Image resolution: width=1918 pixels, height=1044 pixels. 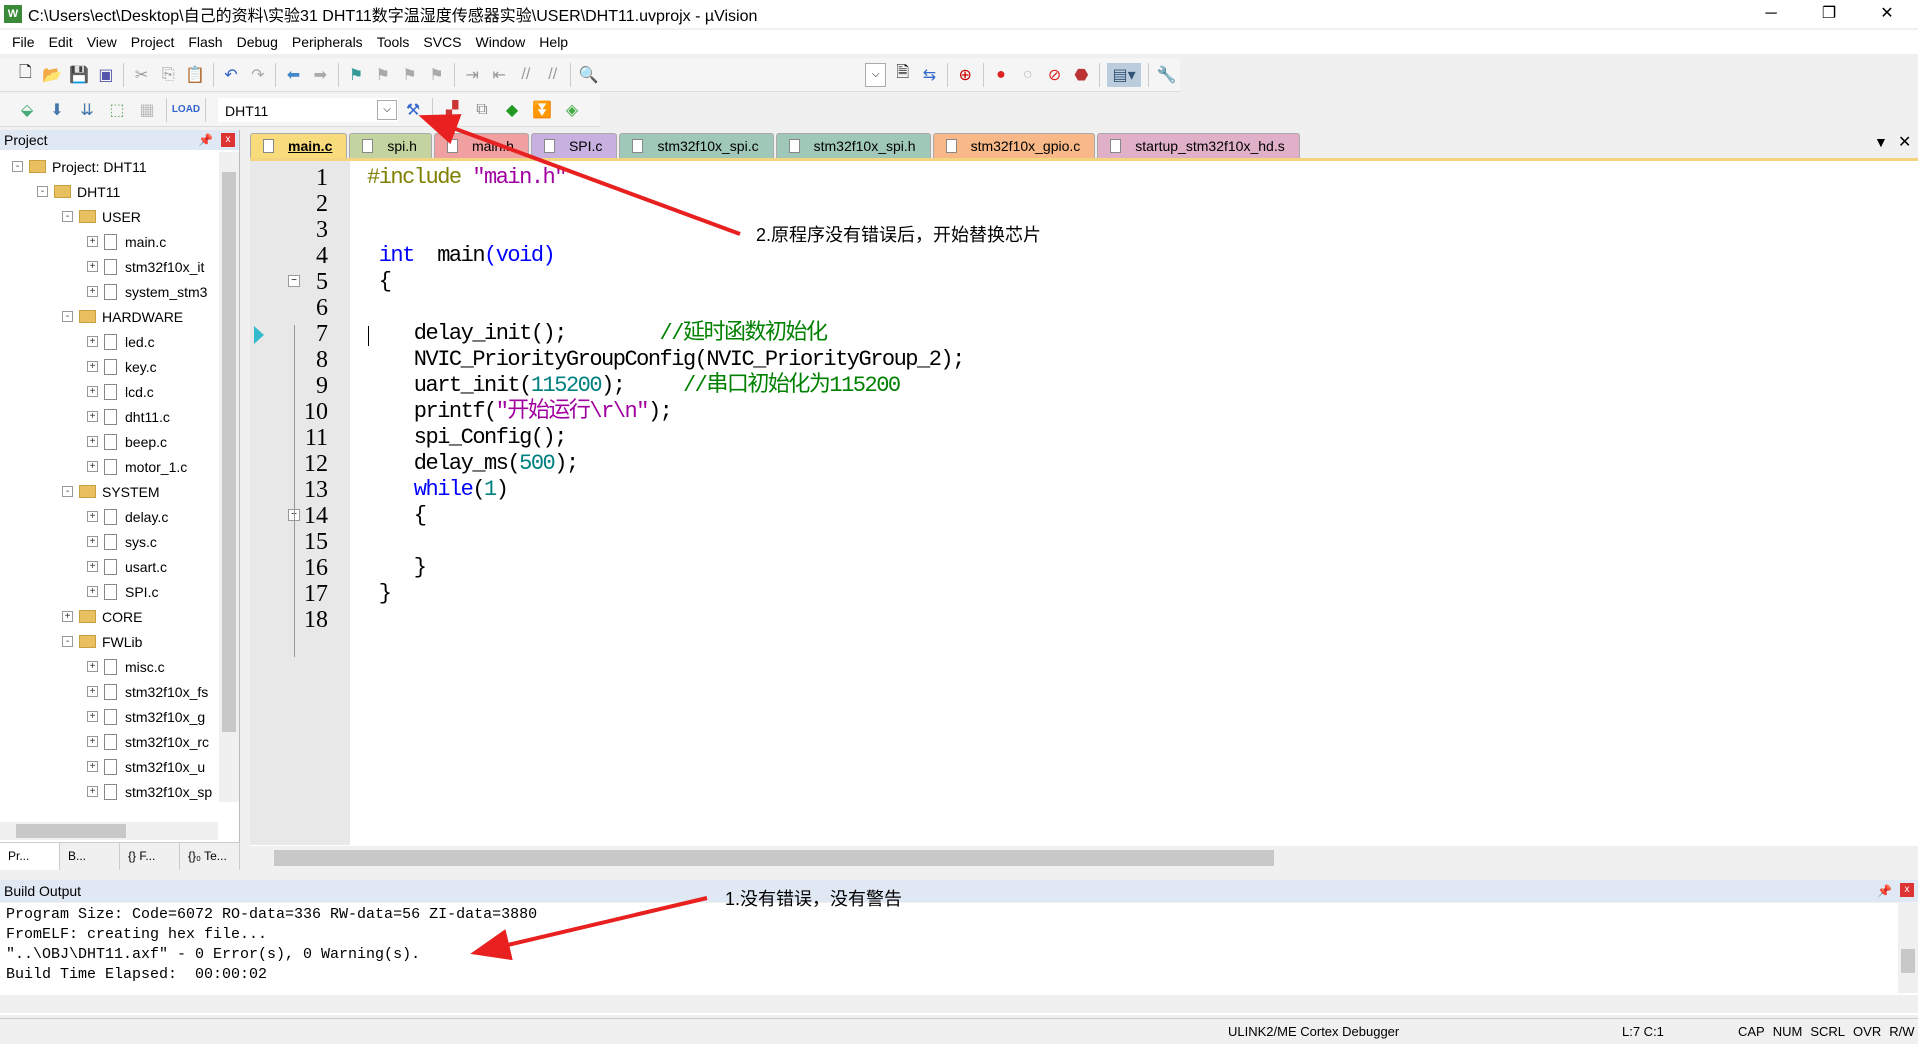 I want to click on tree-item: + usart.c, so click(x=127, y=566).